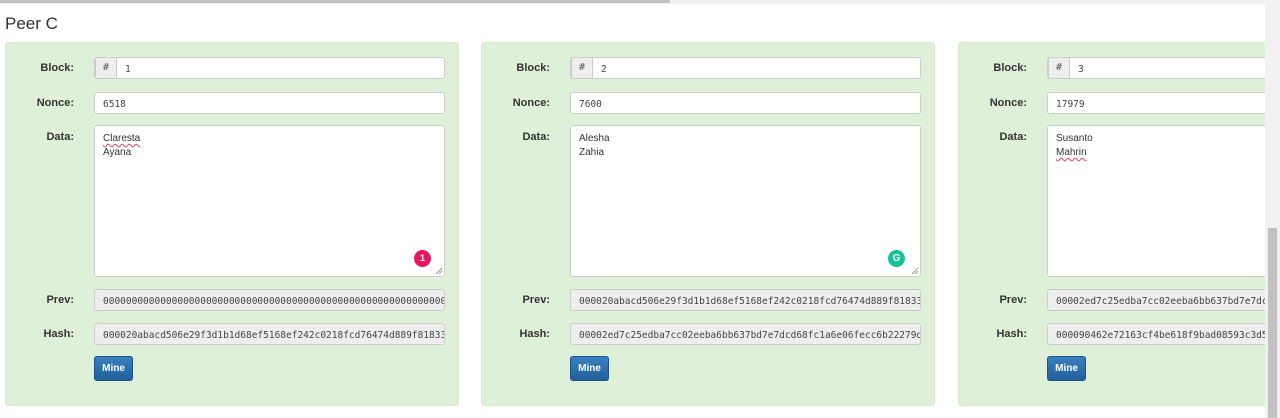  I want to click on data-line: Mahrin, so click(1071, 152).